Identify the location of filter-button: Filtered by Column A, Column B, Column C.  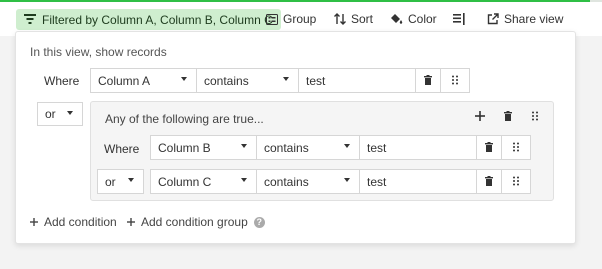
(148, 19).